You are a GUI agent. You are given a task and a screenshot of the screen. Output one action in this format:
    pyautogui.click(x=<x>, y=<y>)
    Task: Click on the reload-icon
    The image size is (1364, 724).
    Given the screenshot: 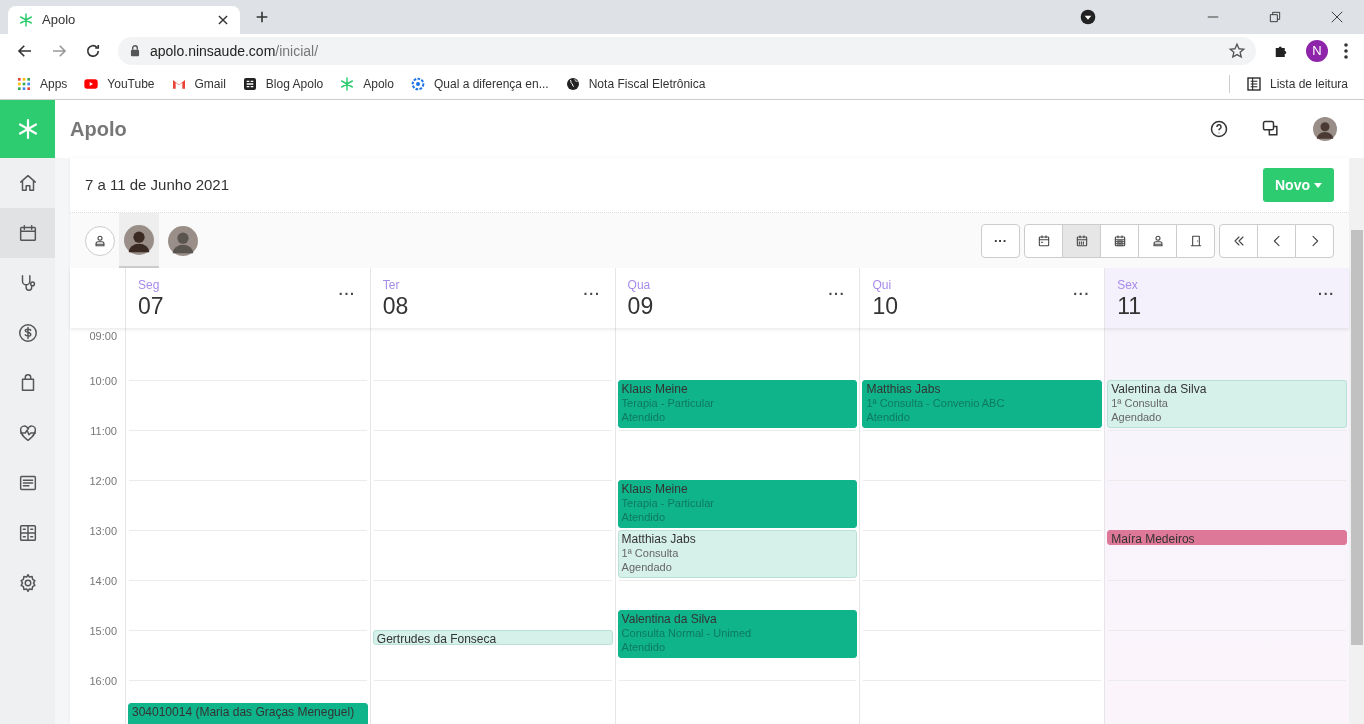 What is the action you would take?
    pyautogui.click(x=93, y=51)
    